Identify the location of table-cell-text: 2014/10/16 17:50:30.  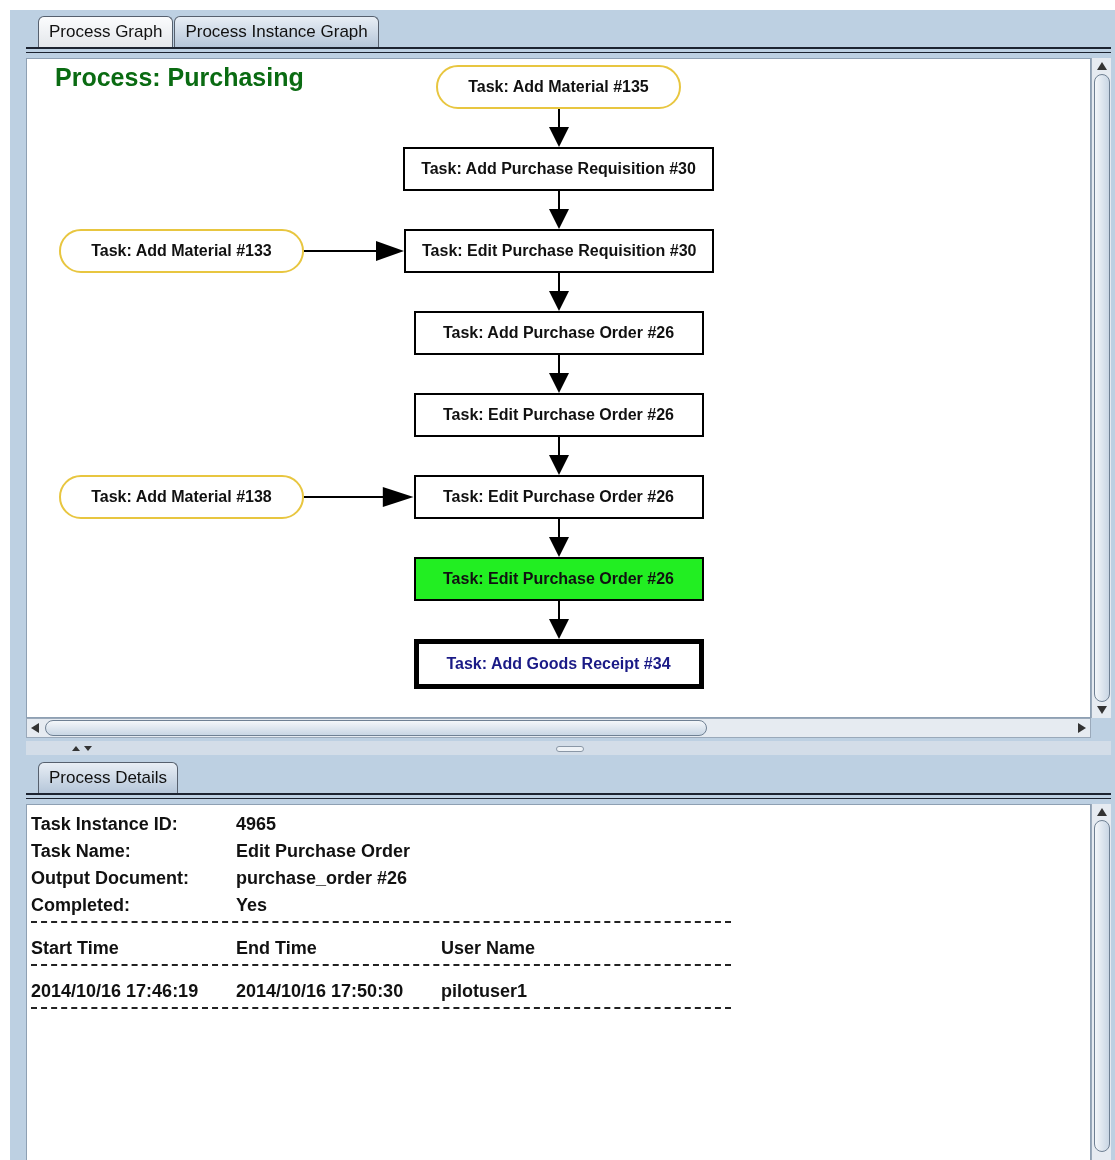
(320, 991).